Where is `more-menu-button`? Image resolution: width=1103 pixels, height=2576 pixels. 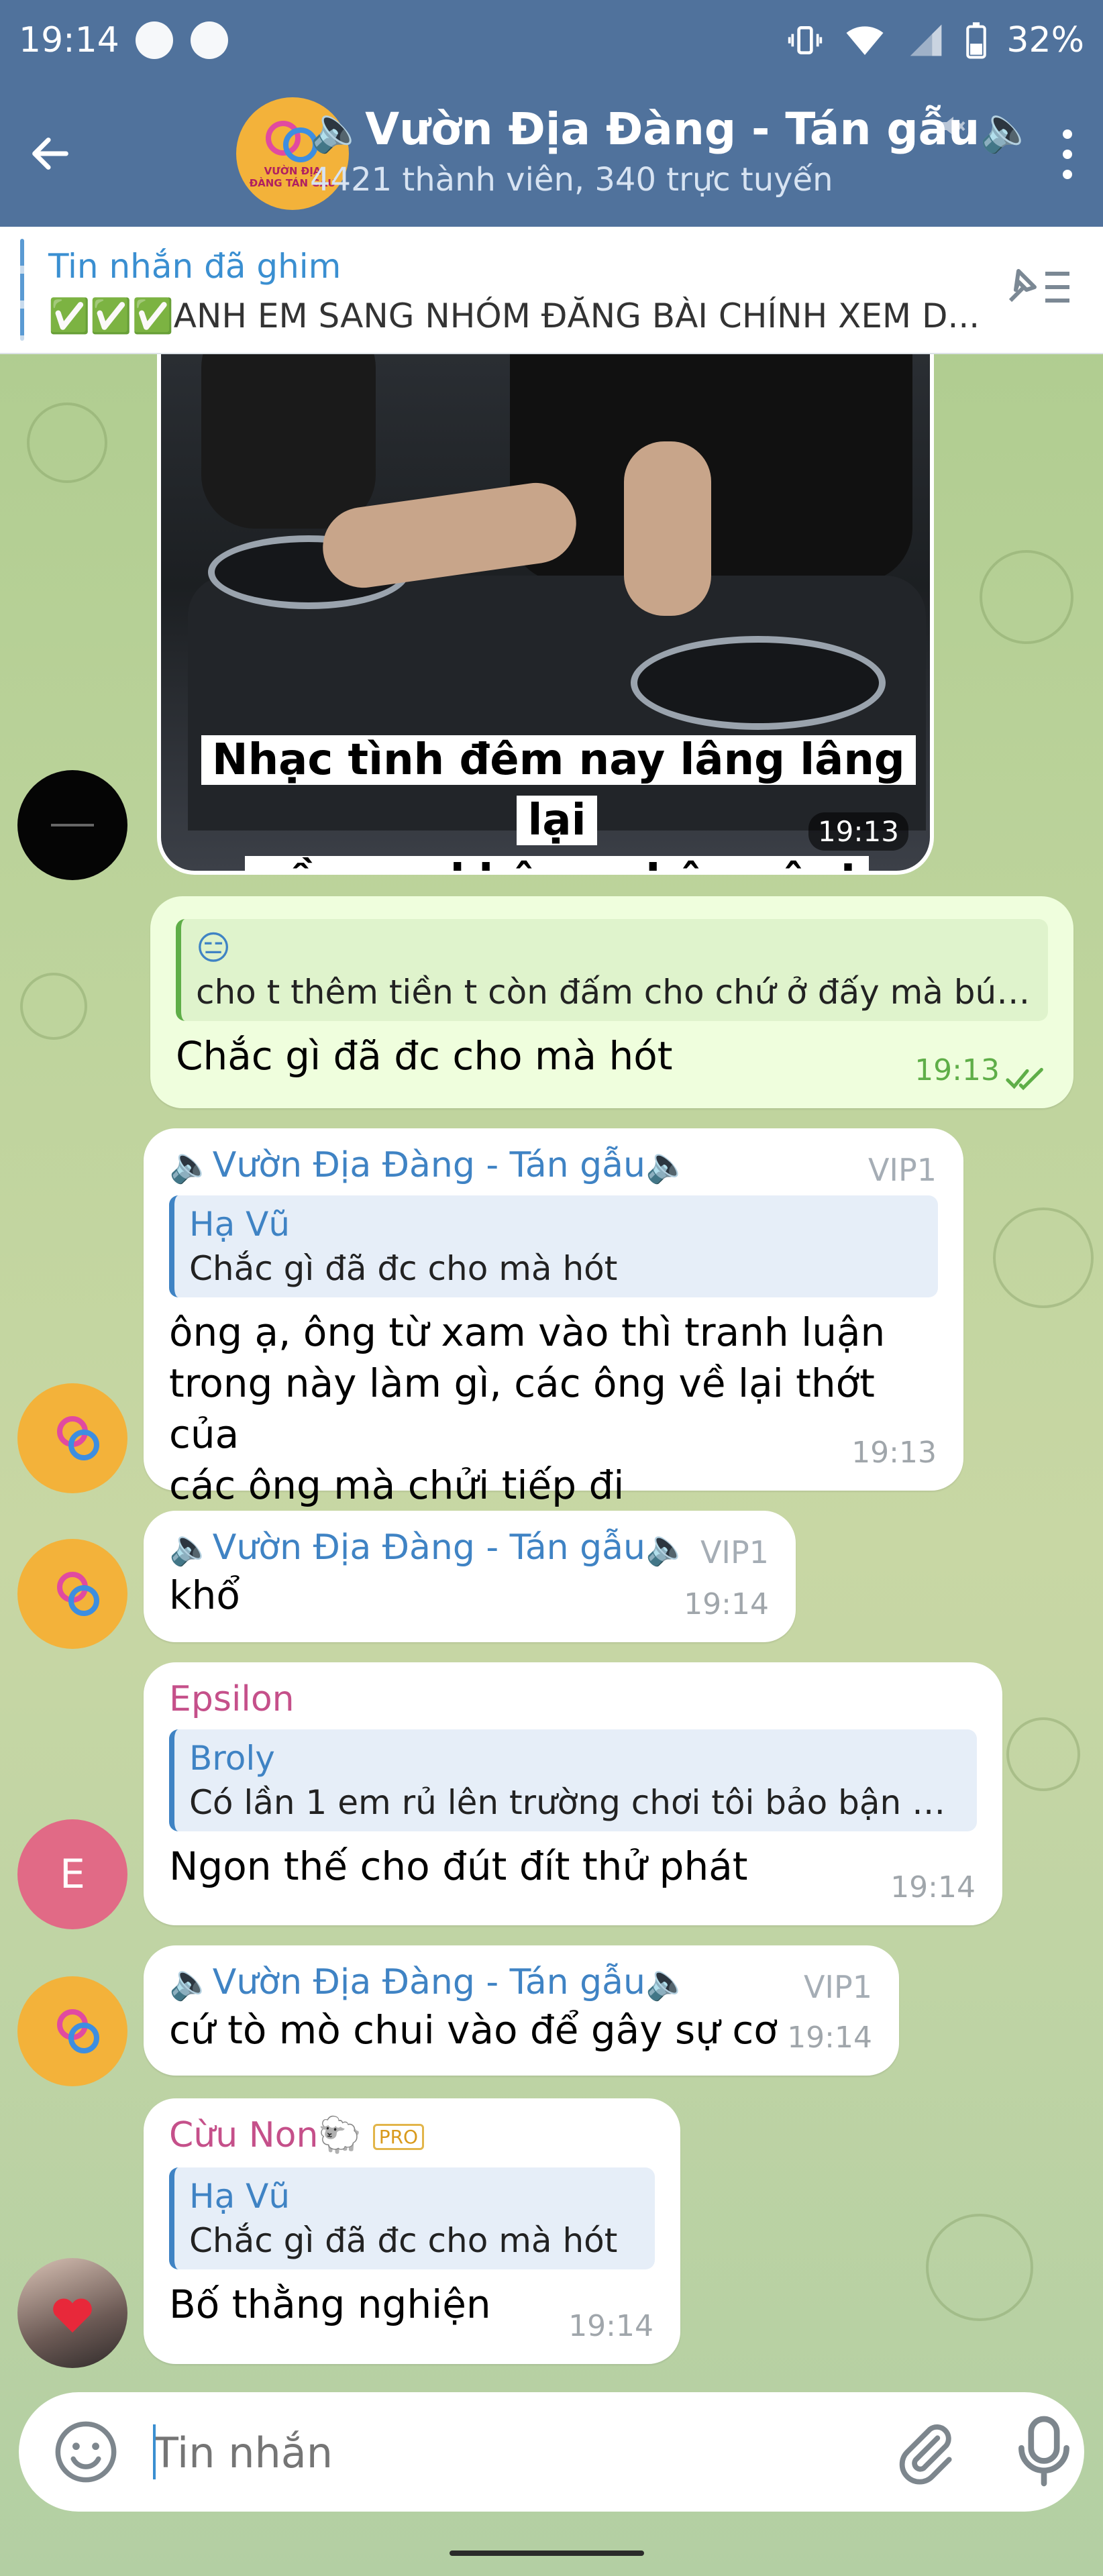
more-menu-button is located at coordinates (1068, 154).